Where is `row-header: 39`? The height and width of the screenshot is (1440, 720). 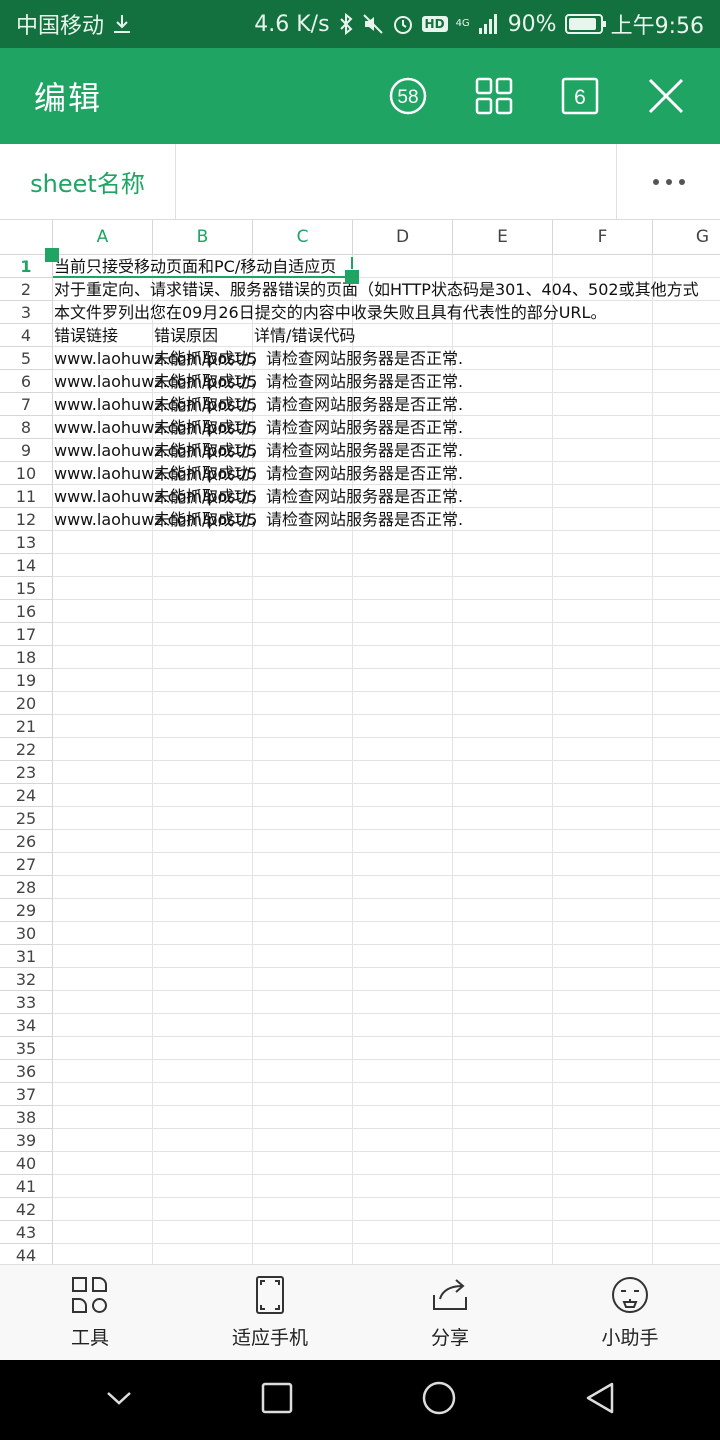 row-header: 39 is located at coordinates (26, 1140).